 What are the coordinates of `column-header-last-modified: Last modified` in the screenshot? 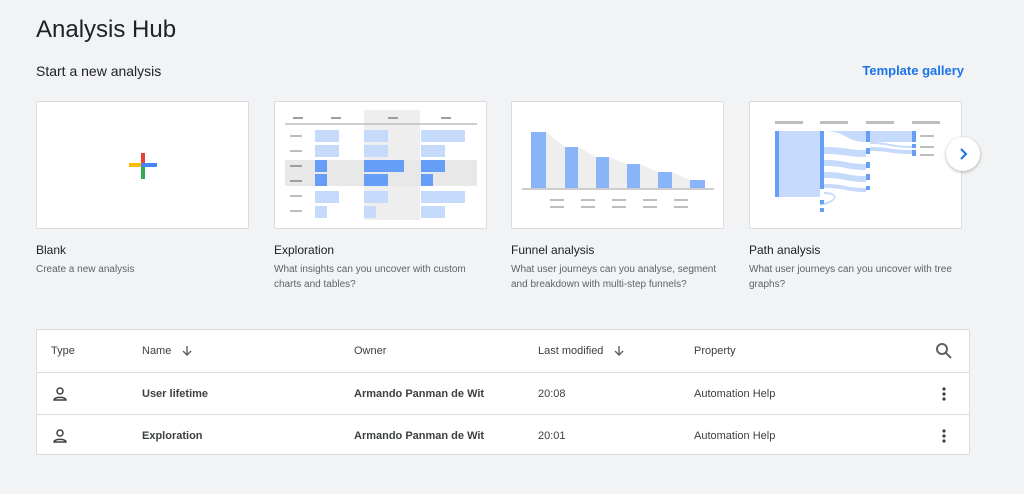 It's located at (581, 351).